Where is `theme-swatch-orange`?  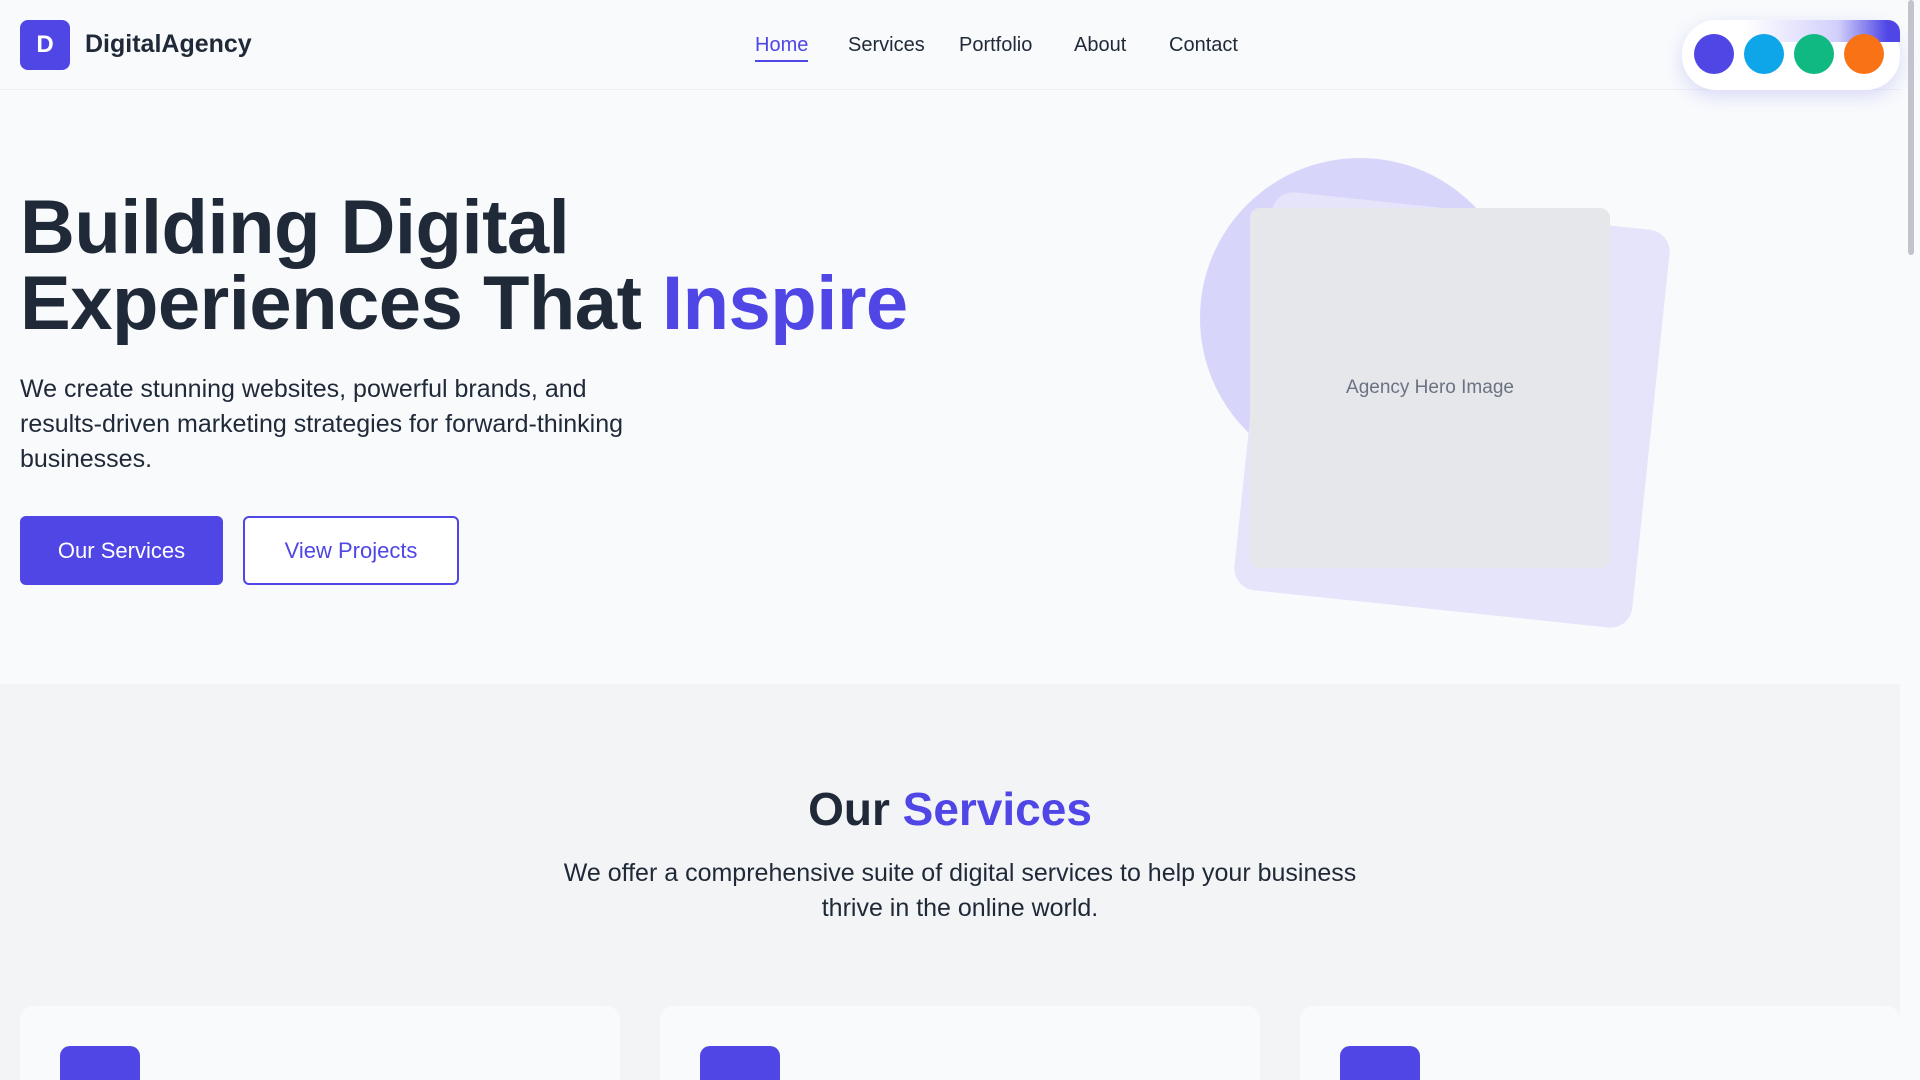 theme-swatch-orange is located at coordinates (1864, 54).